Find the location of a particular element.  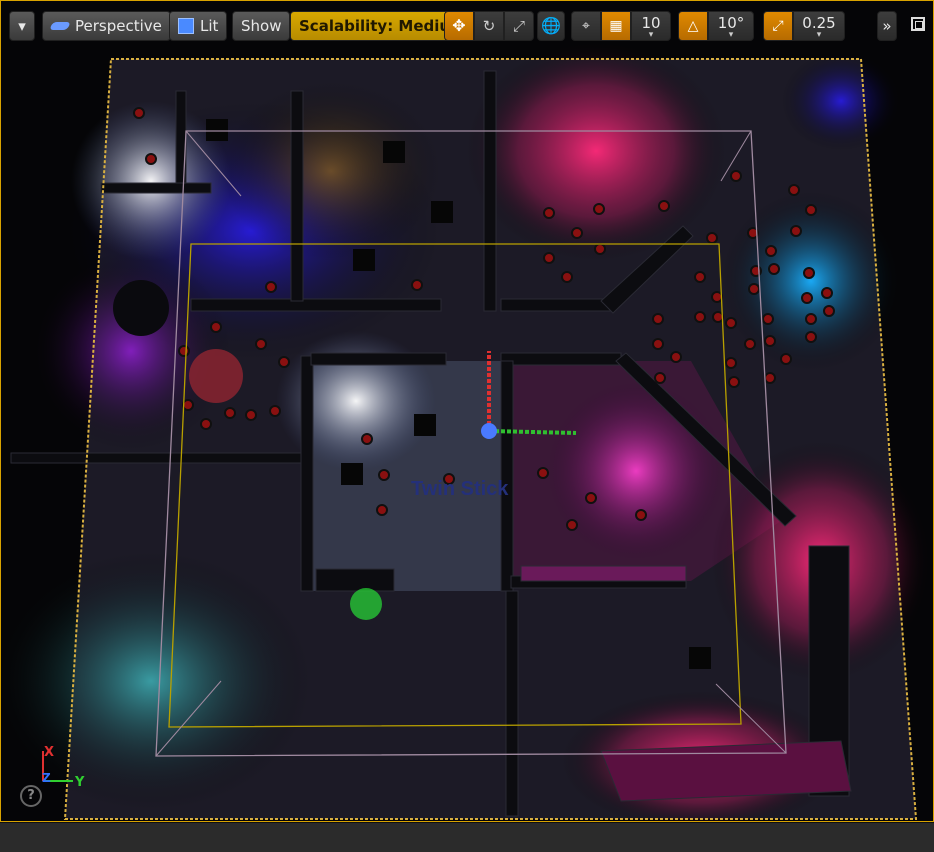

scale-icon: ⤢ is located at coordinates (518, 26).